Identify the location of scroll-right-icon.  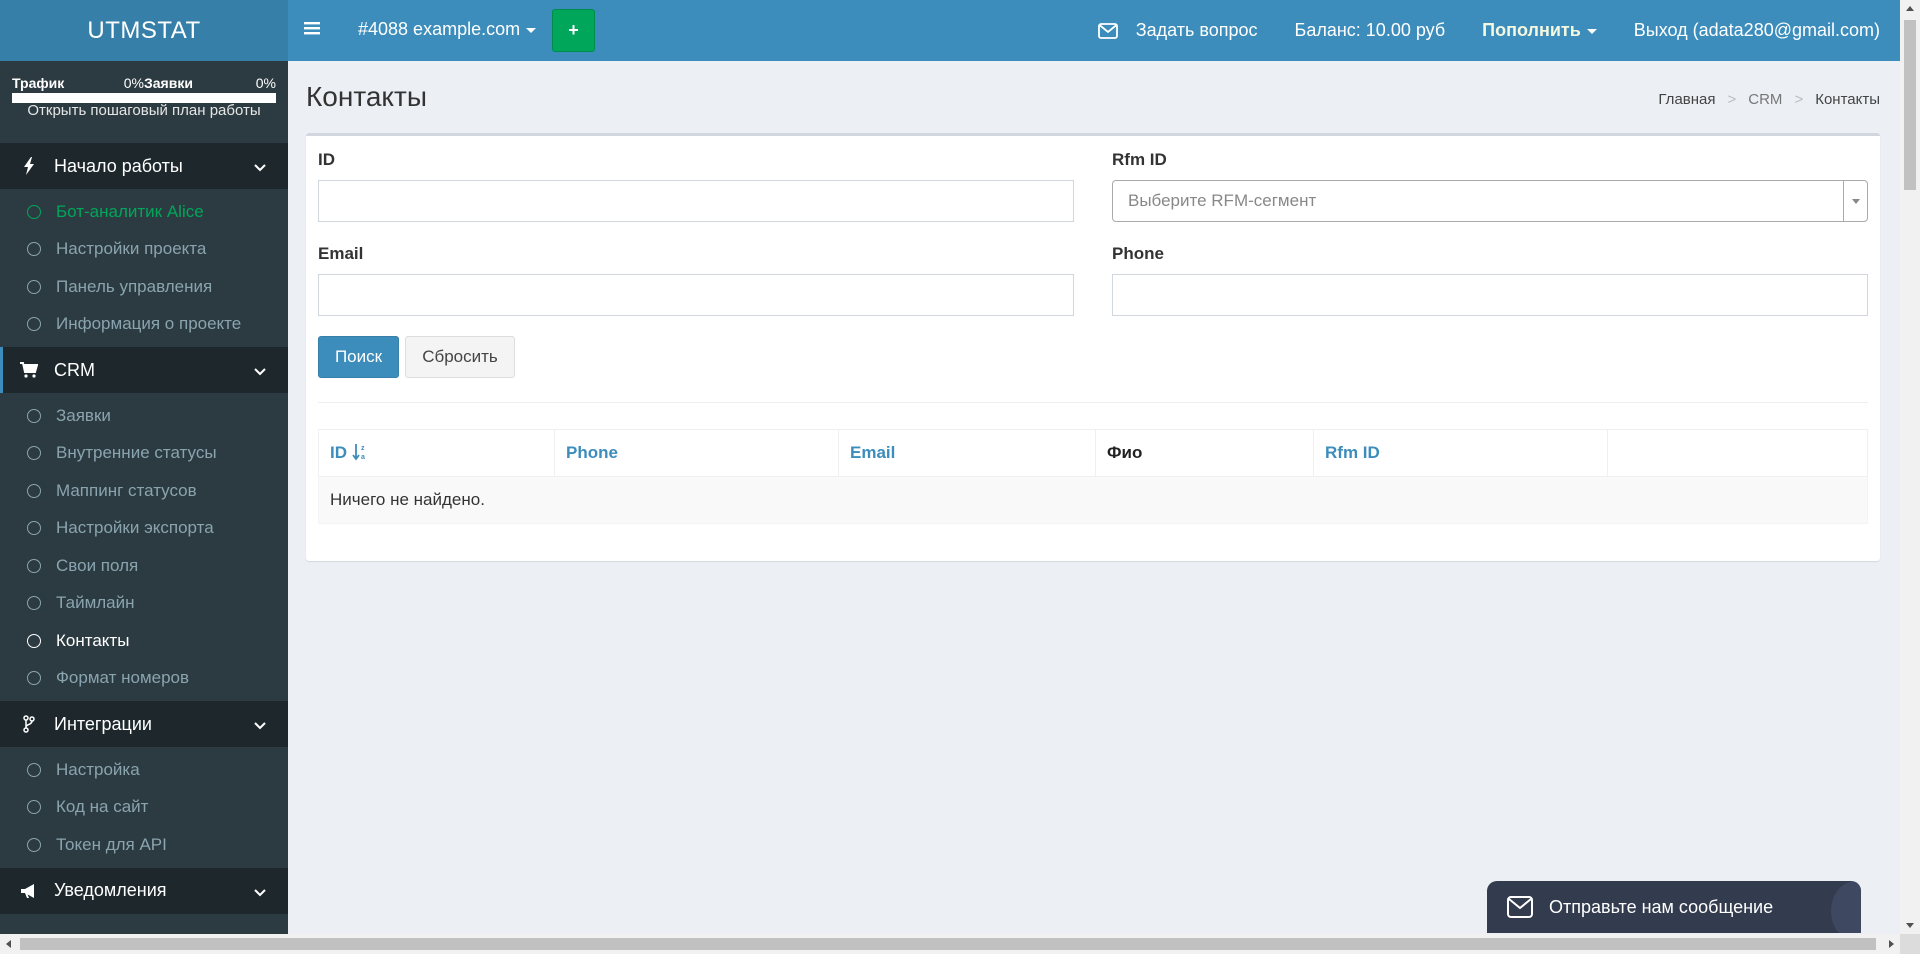
(1891, 944).